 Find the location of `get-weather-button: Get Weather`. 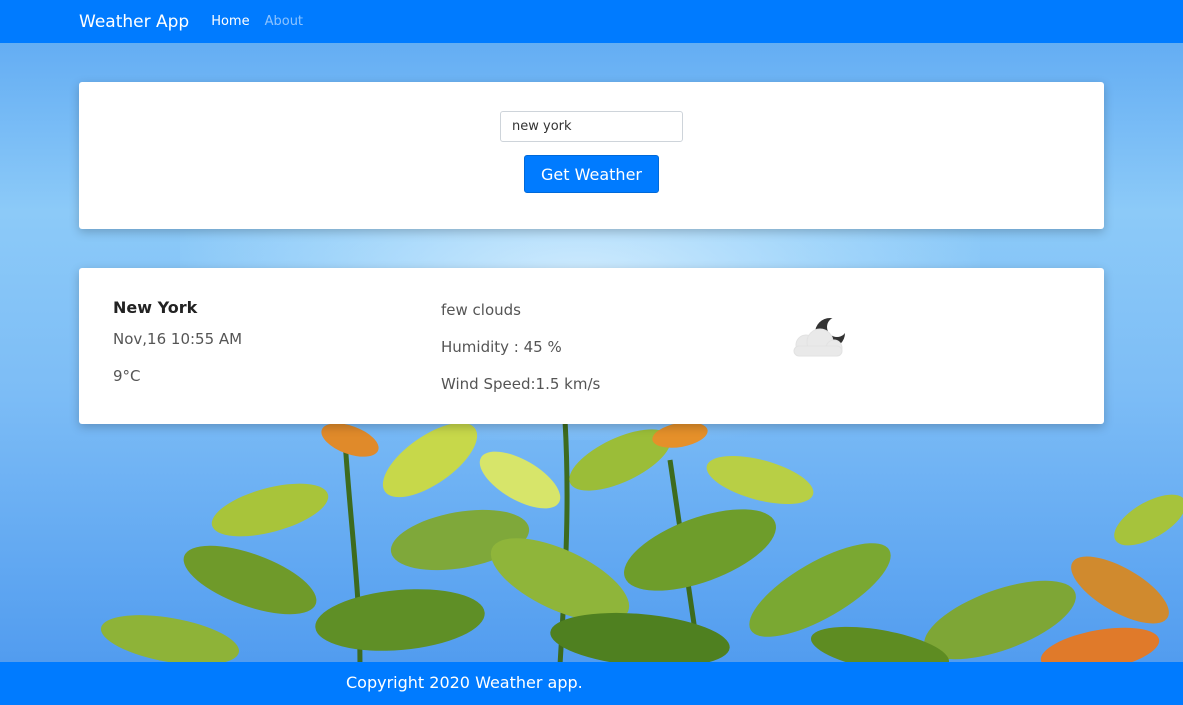

get-weather-button: Get Weather is located at coordinates (591, 174).